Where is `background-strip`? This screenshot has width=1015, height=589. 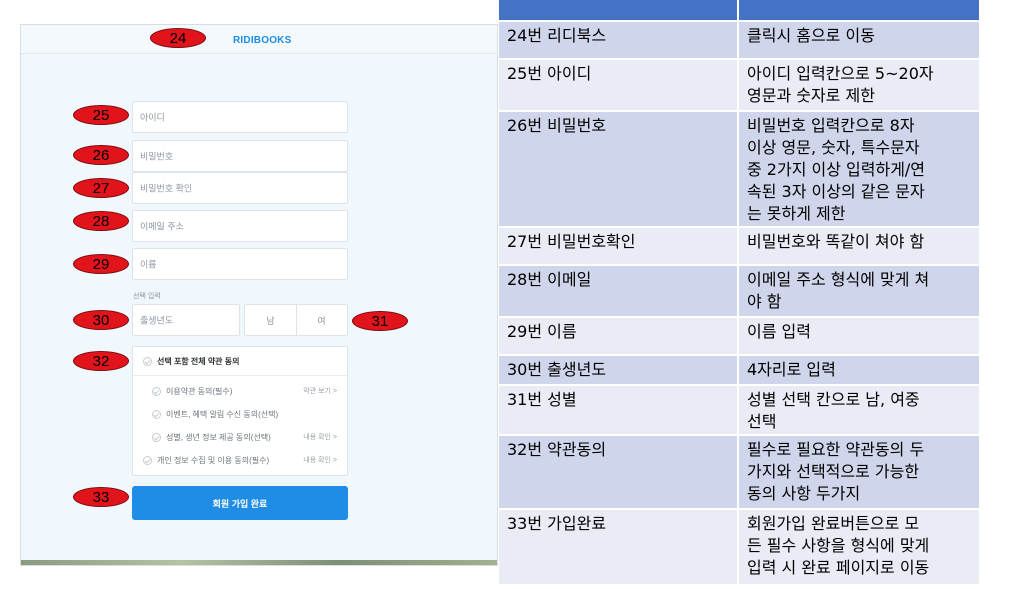
background-strip is located at coordinates (259, 562).